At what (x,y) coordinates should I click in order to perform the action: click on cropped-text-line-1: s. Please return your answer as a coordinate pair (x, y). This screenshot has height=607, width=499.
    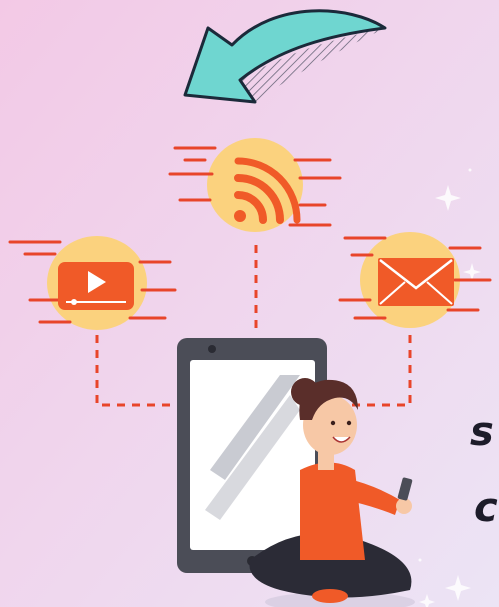
    Looking at the image, I should click on (482, 432).